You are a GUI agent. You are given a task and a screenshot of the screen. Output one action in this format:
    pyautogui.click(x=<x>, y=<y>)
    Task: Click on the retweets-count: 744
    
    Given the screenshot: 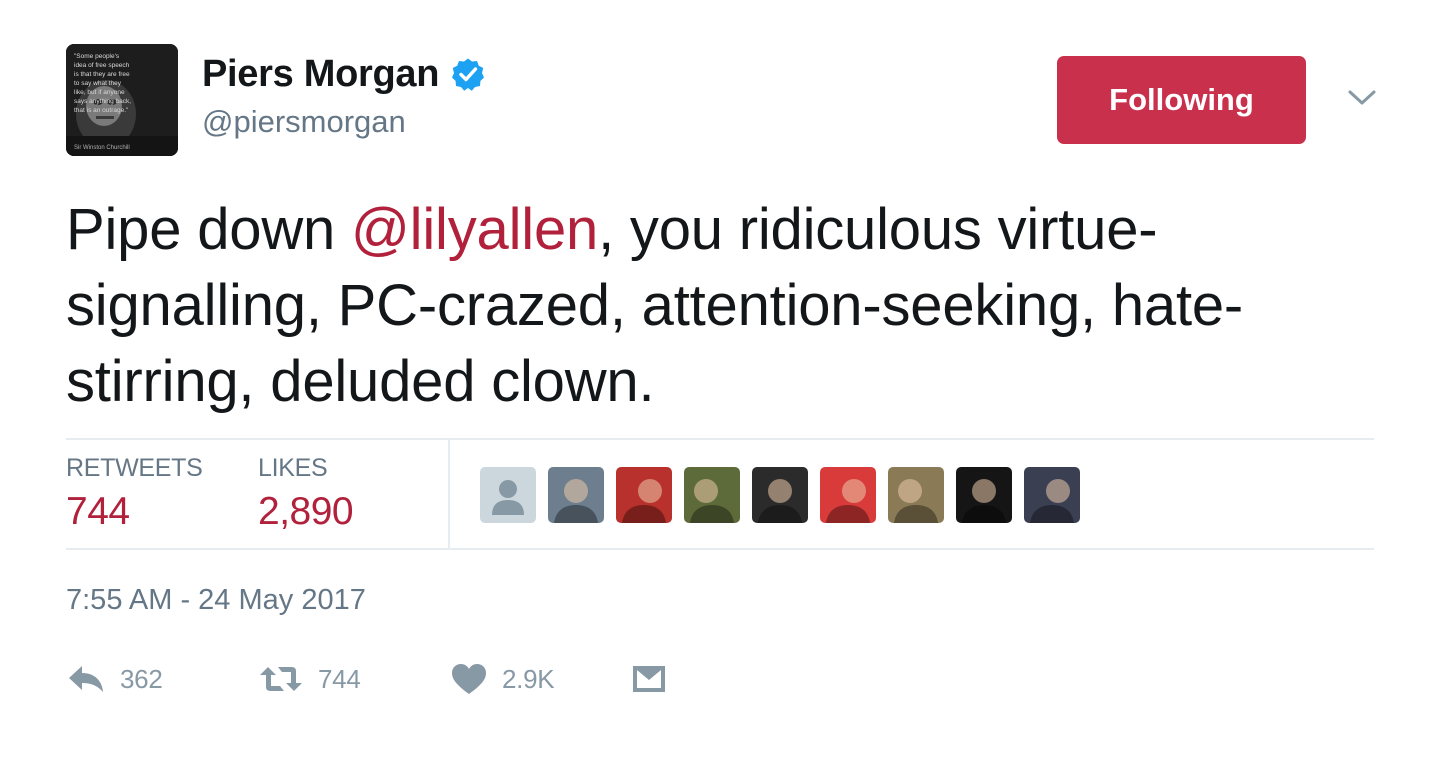 What is the action you would take?
    pyautogui.click(x=98, y=511)
    